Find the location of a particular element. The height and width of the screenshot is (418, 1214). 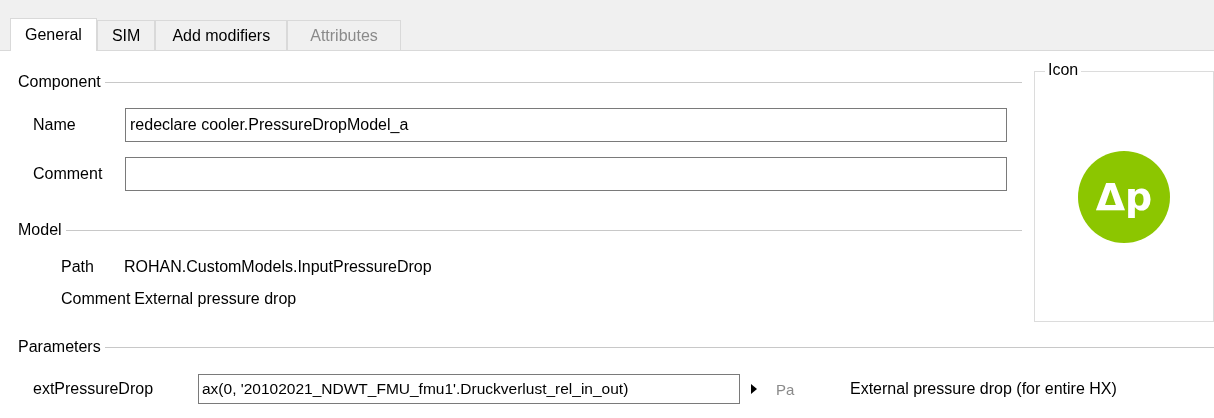

section-title: Model is located at coordinates (40, 230).